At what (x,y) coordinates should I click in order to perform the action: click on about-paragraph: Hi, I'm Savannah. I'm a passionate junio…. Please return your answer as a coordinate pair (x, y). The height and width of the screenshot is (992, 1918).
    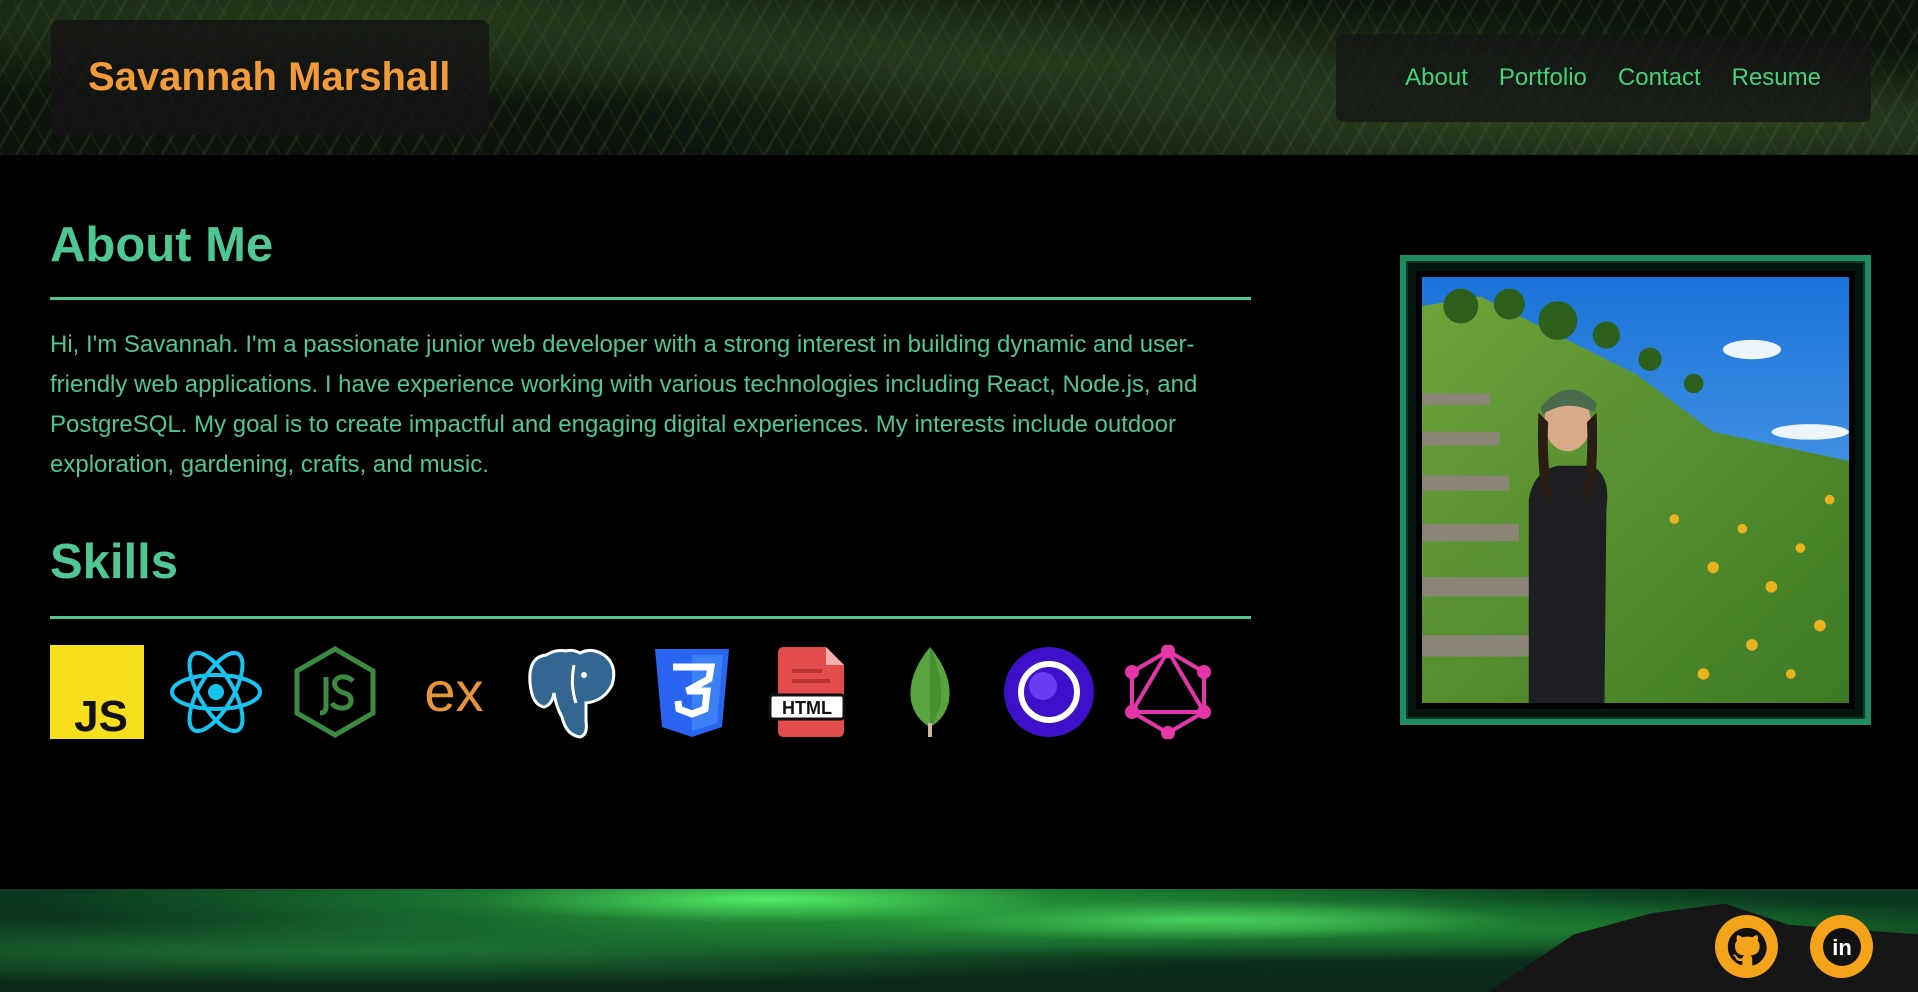
    Looking at the image, I should click on (624, 404).